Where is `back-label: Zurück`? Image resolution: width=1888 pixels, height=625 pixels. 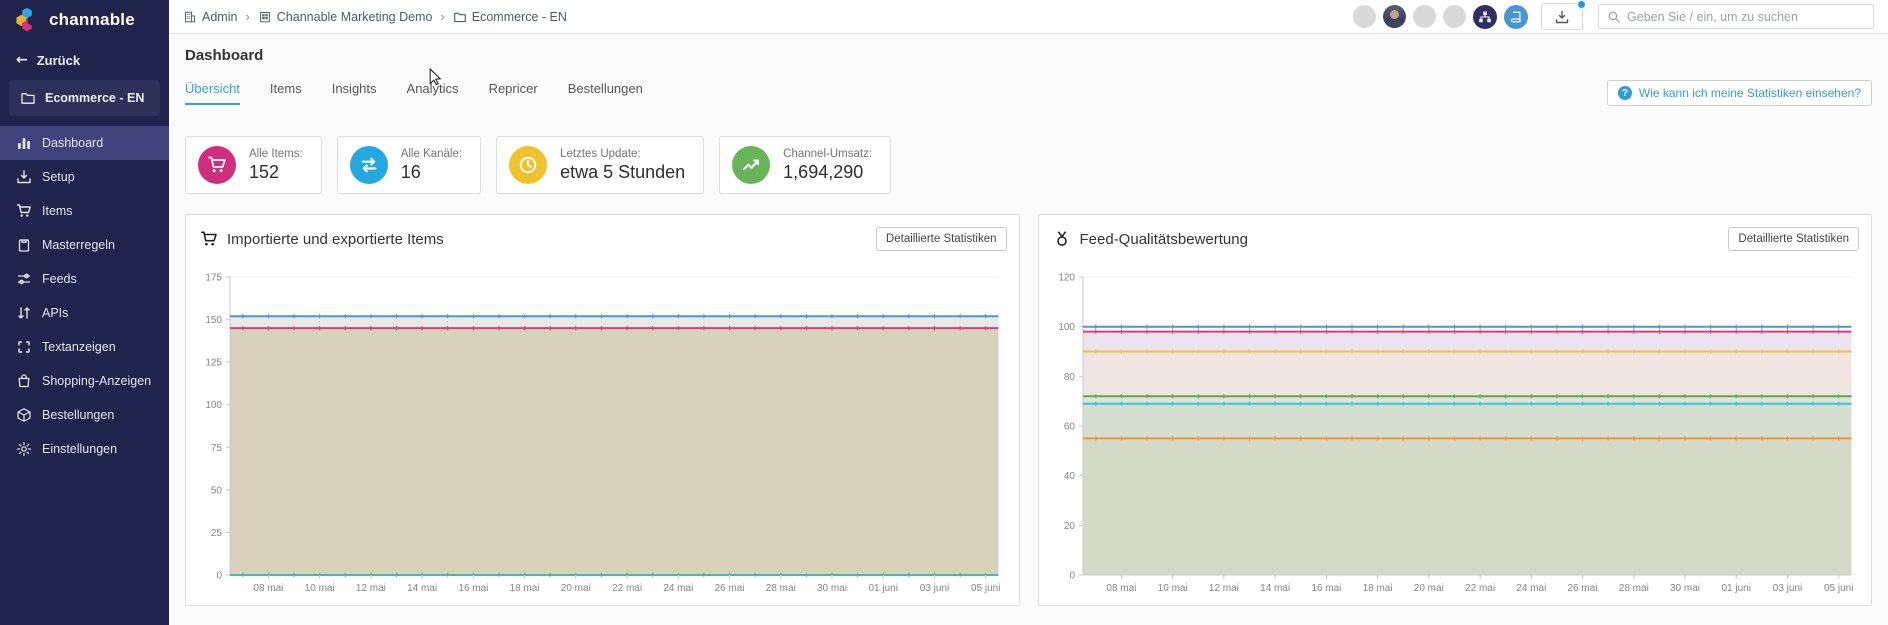
back-label: Zurück is located at coordinates (58, 60).